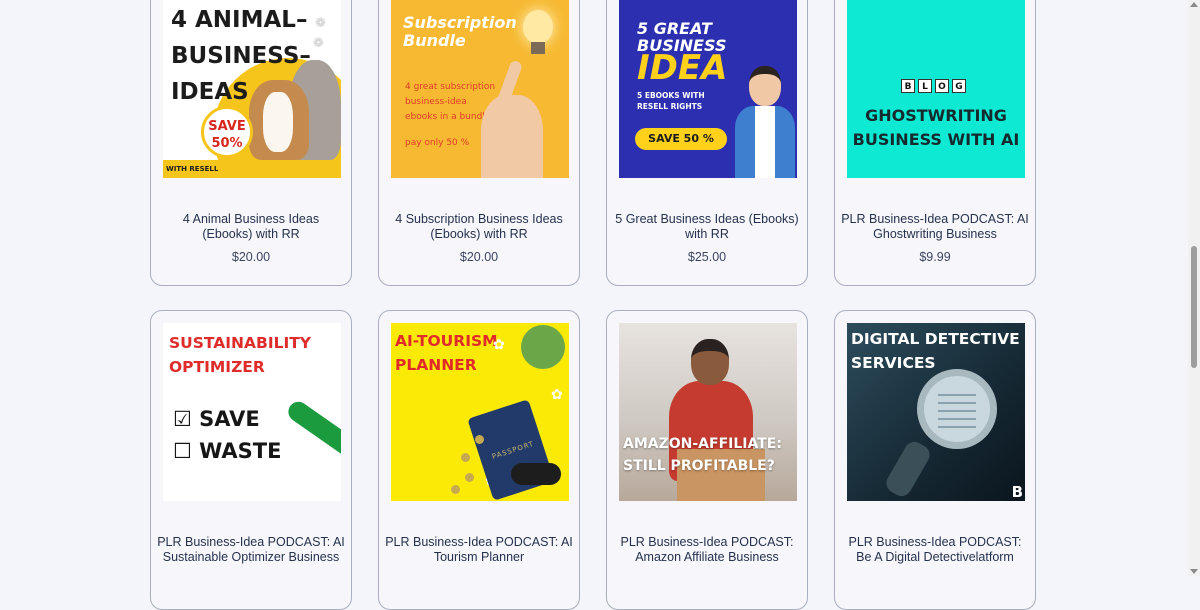 The image size is (1200, 610). What do you see at coordinates (182, 451) in the screenshot?
I see `checkbox-icon: ☐` at bounding box center [182, 451].